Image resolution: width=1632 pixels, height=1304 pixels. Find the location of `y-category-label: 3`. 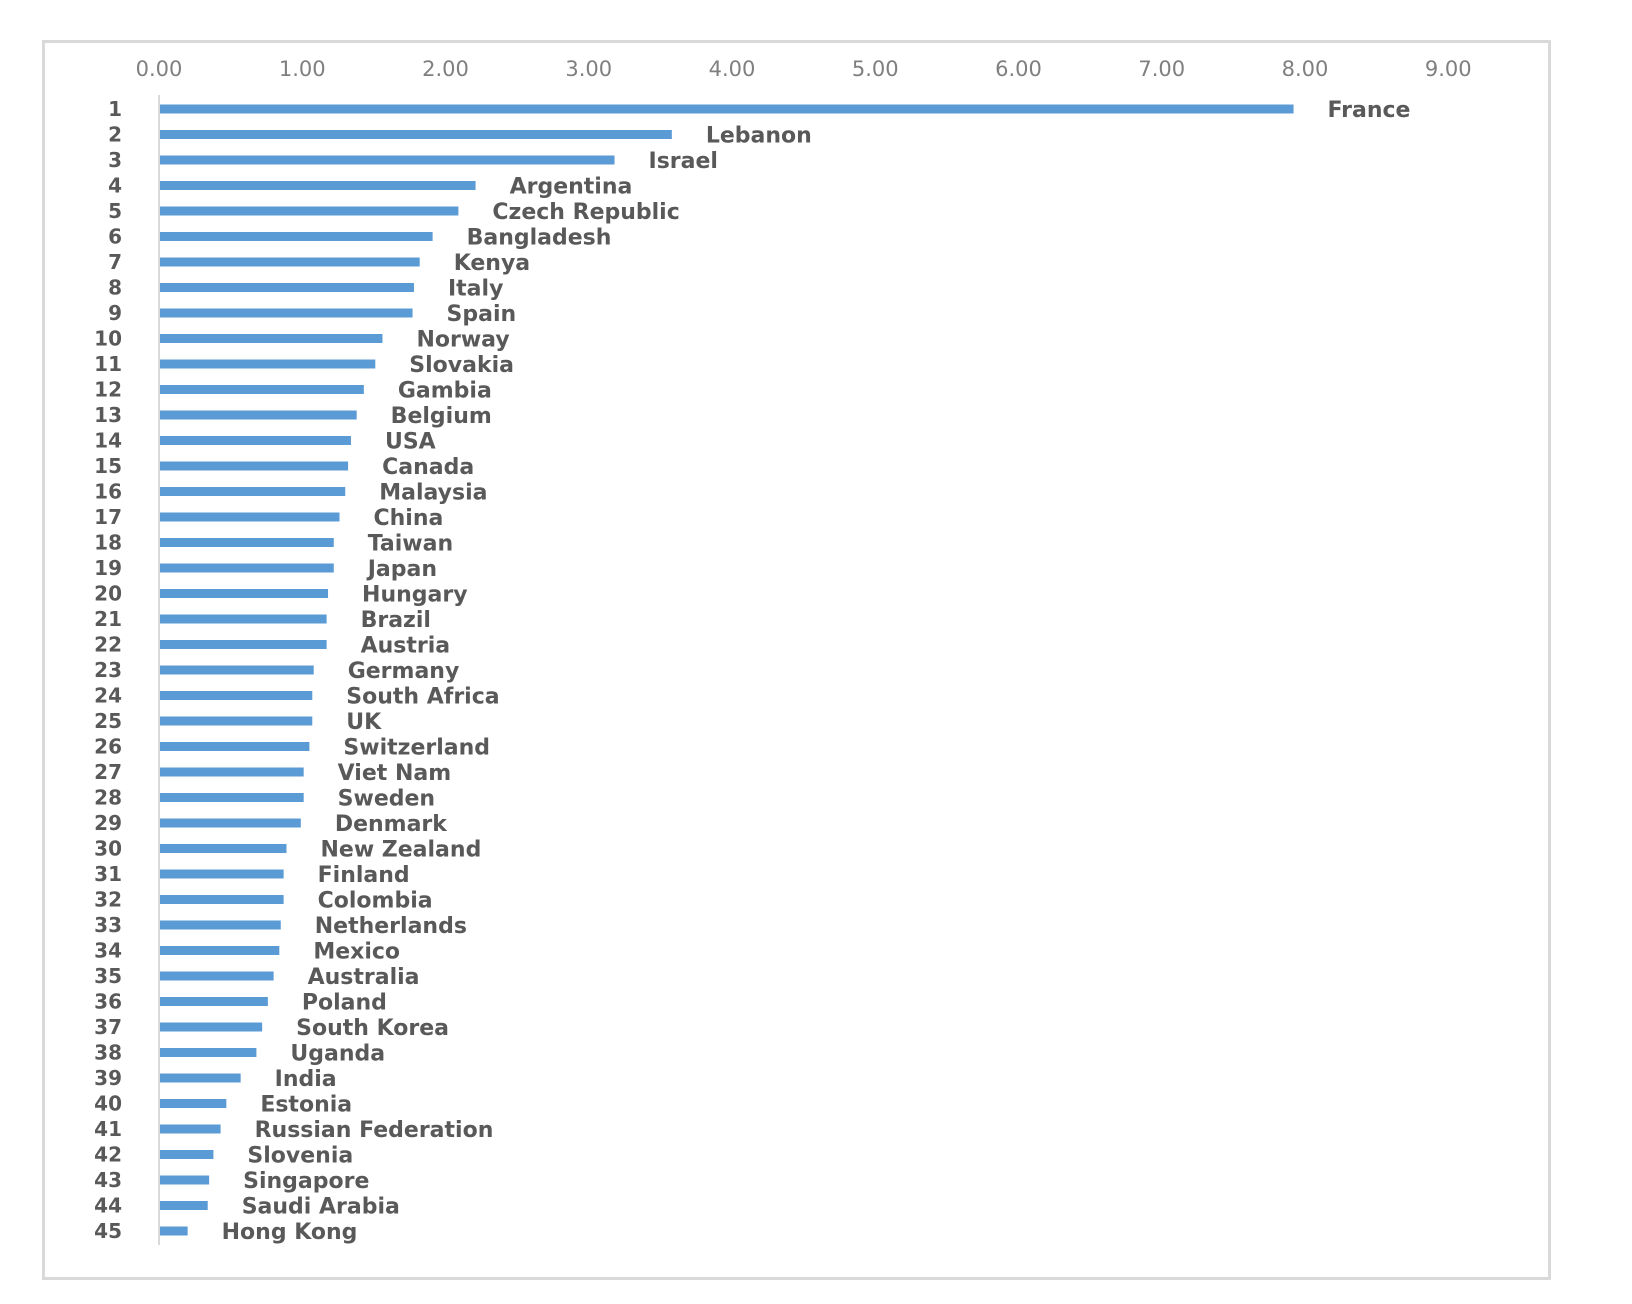

y-category-label: 3 is located at coordinates (115, 160).